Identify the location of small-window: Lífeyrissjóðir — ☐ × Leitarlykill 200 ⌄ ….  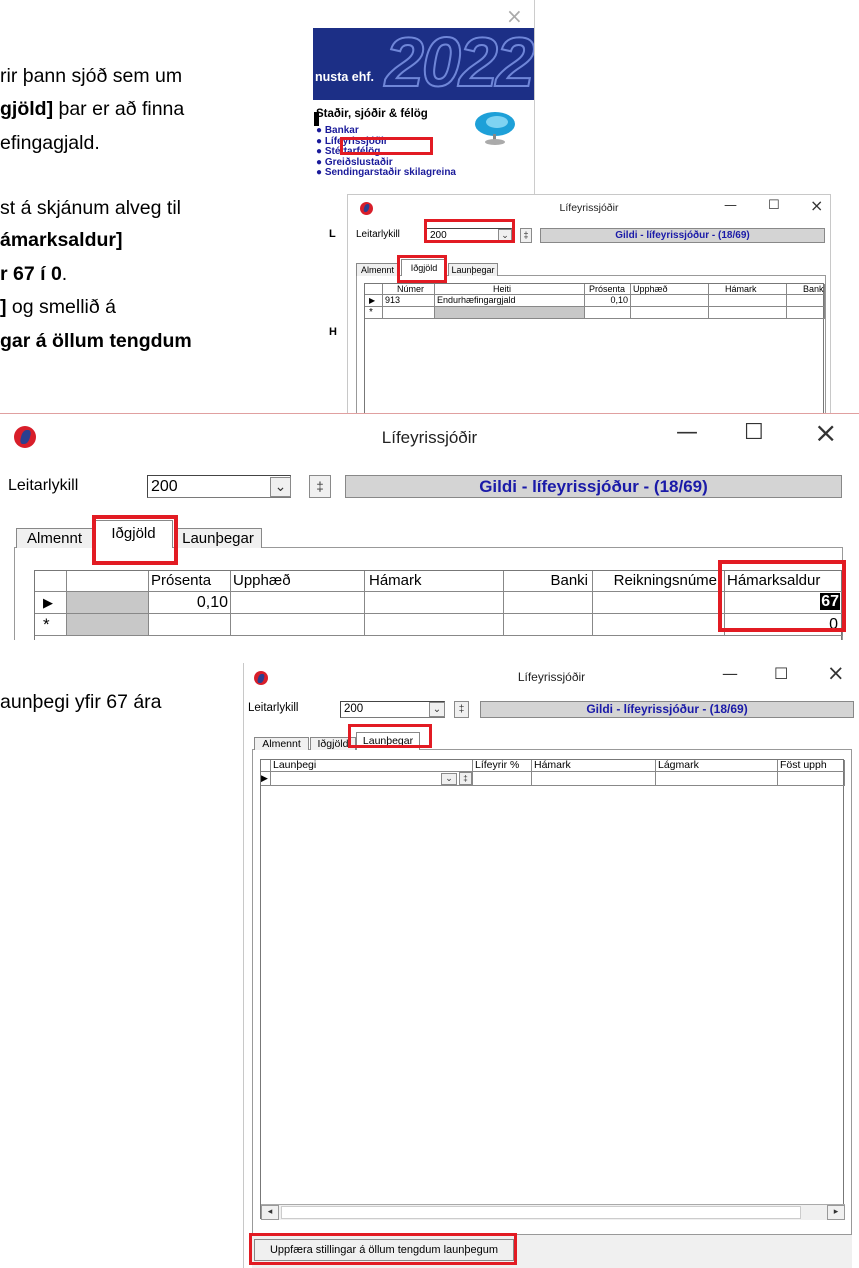
(589, 305).